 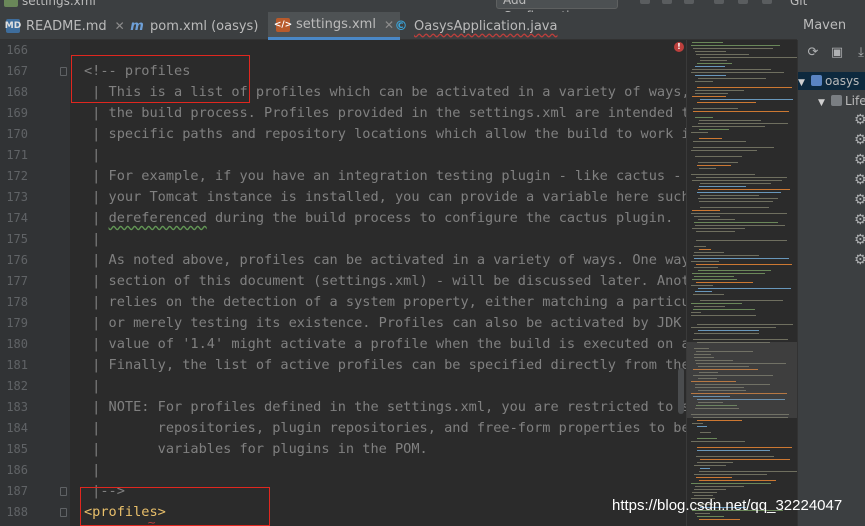 I want to click on profiles-comment-highlight, so click(x=160, y=79).